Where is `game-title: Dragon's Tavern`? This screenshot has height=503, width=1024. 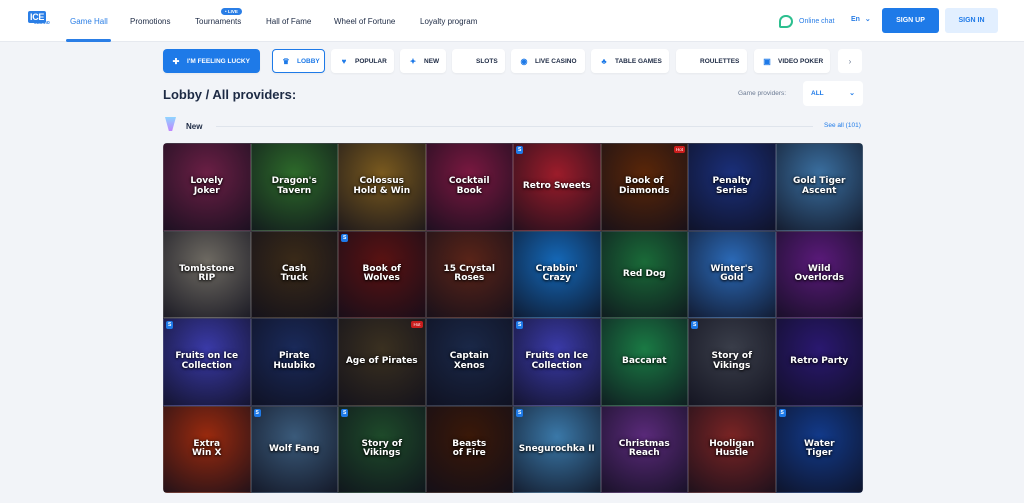
game-title: Dragon's Tavern is located at coordinates (294, 186).